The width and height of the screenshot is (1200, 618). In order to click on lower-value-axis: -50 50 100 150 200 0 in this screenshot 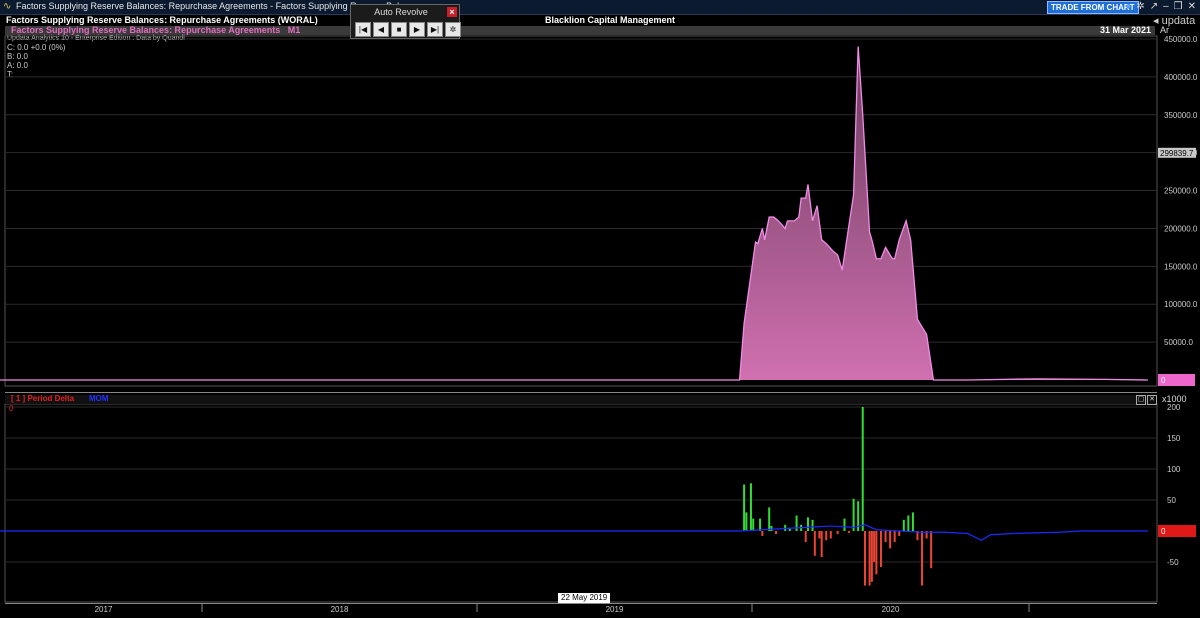, I will do `click(1177, 485)`.